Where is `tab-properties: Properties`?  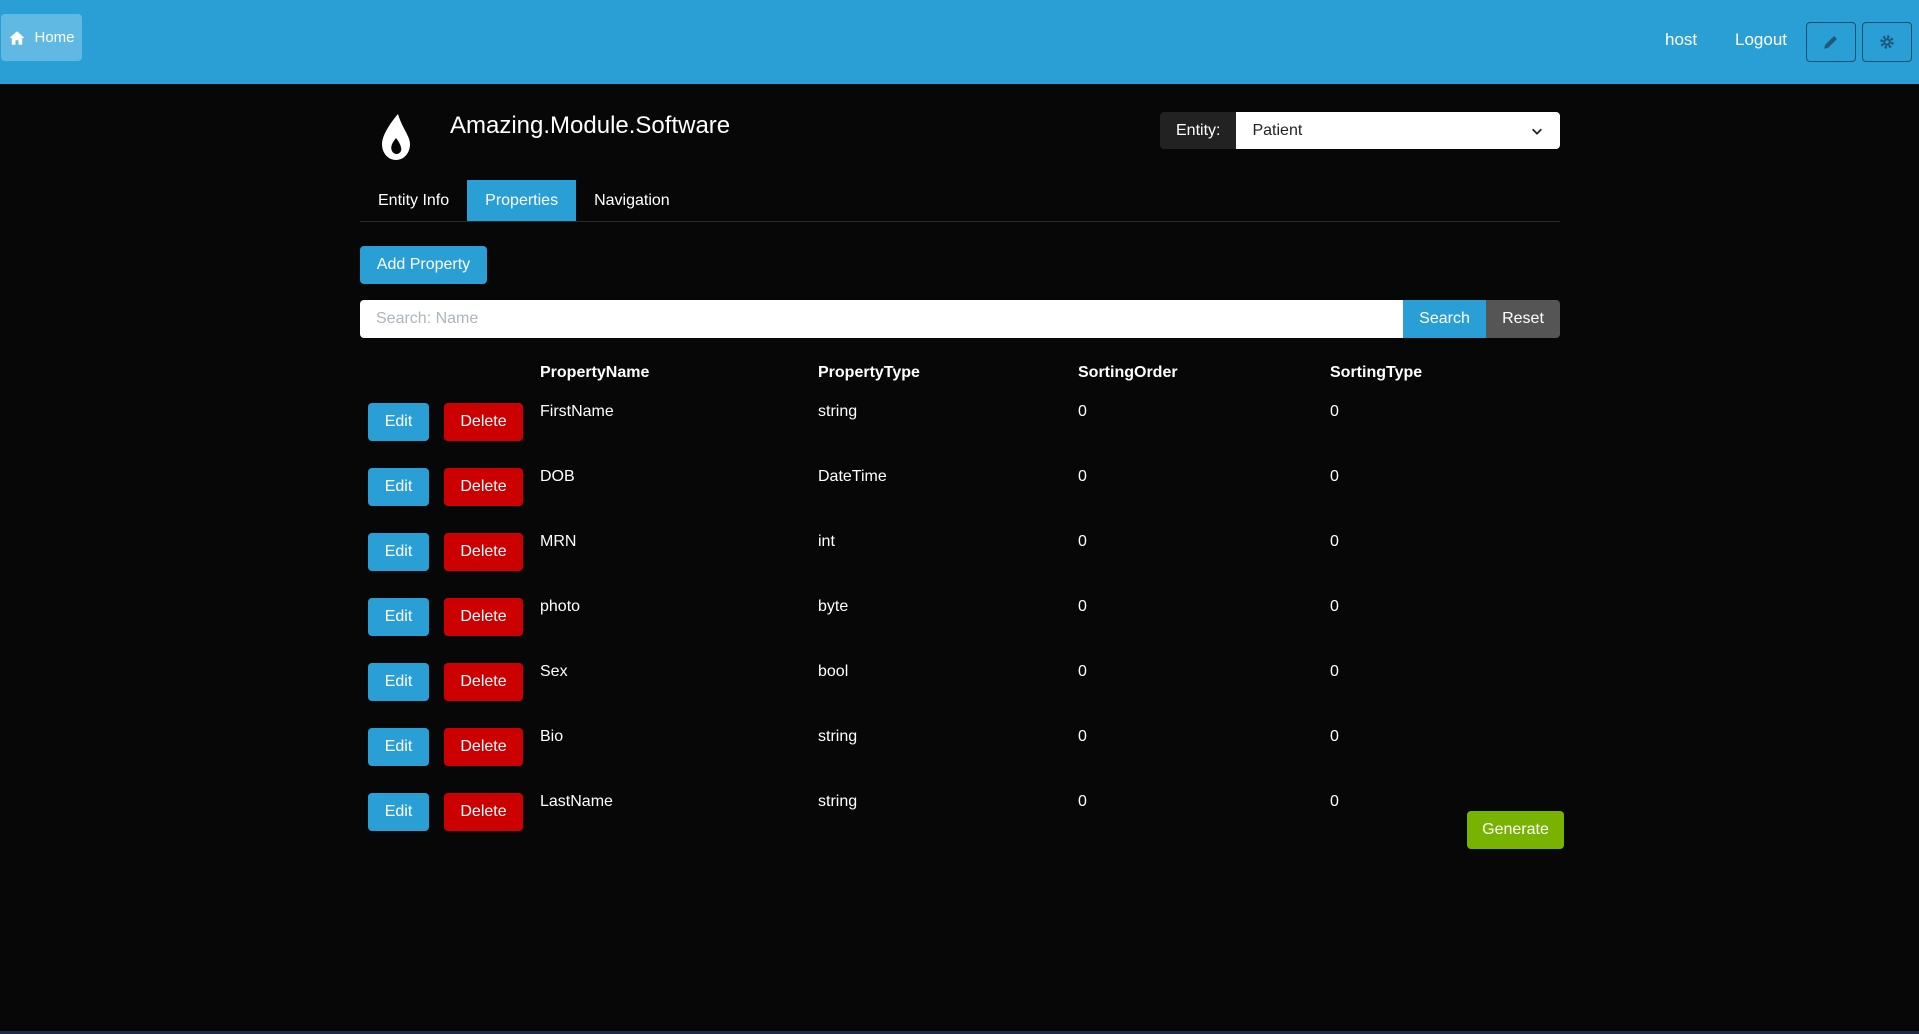 tab-properties: Properties is located at coordinates (522, 200).